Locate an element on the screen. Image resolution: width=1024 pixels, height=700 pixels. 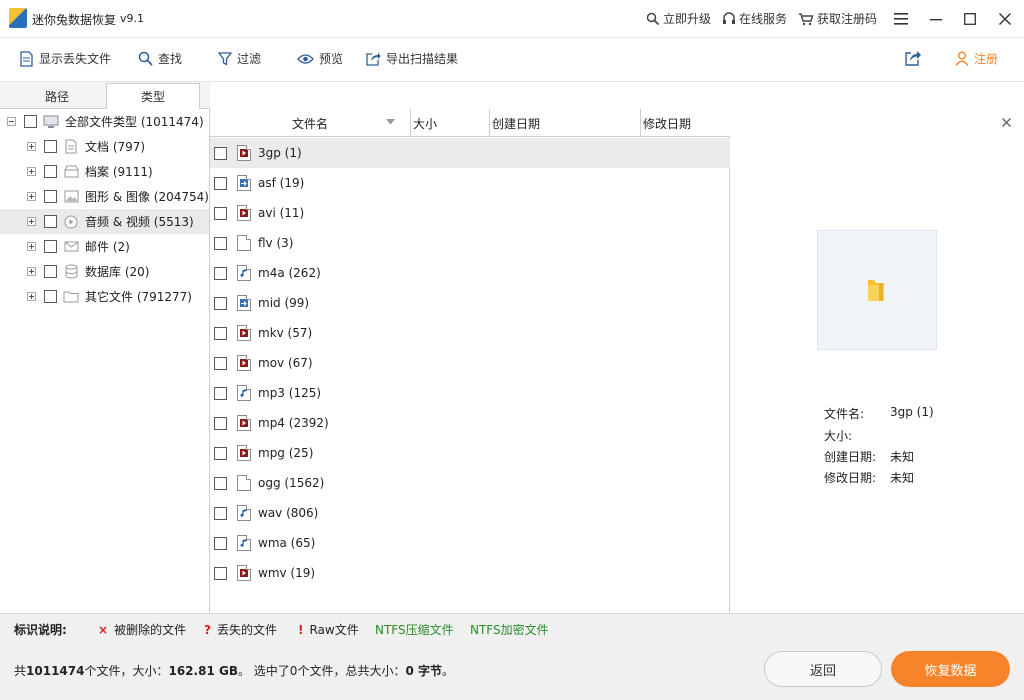
tree-item-other: 其它文件 (791277) is located at coordinates (104, 296).